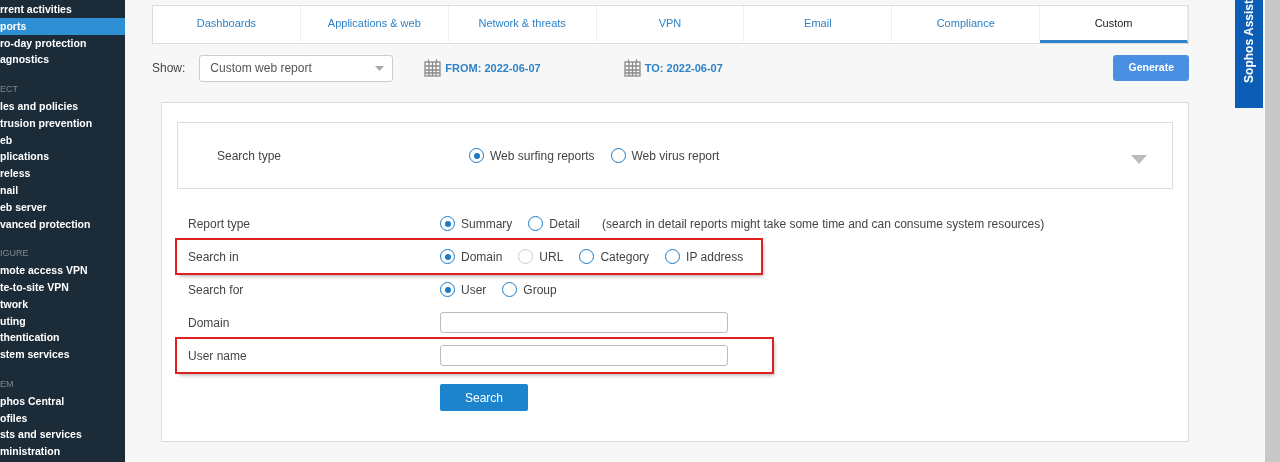 This screenshot has width=1280, height=462. What do you see at coordinates (62, 435) in the screenshot?
I see `sidebar-item: sts and services` at bounding box center [62, 435].